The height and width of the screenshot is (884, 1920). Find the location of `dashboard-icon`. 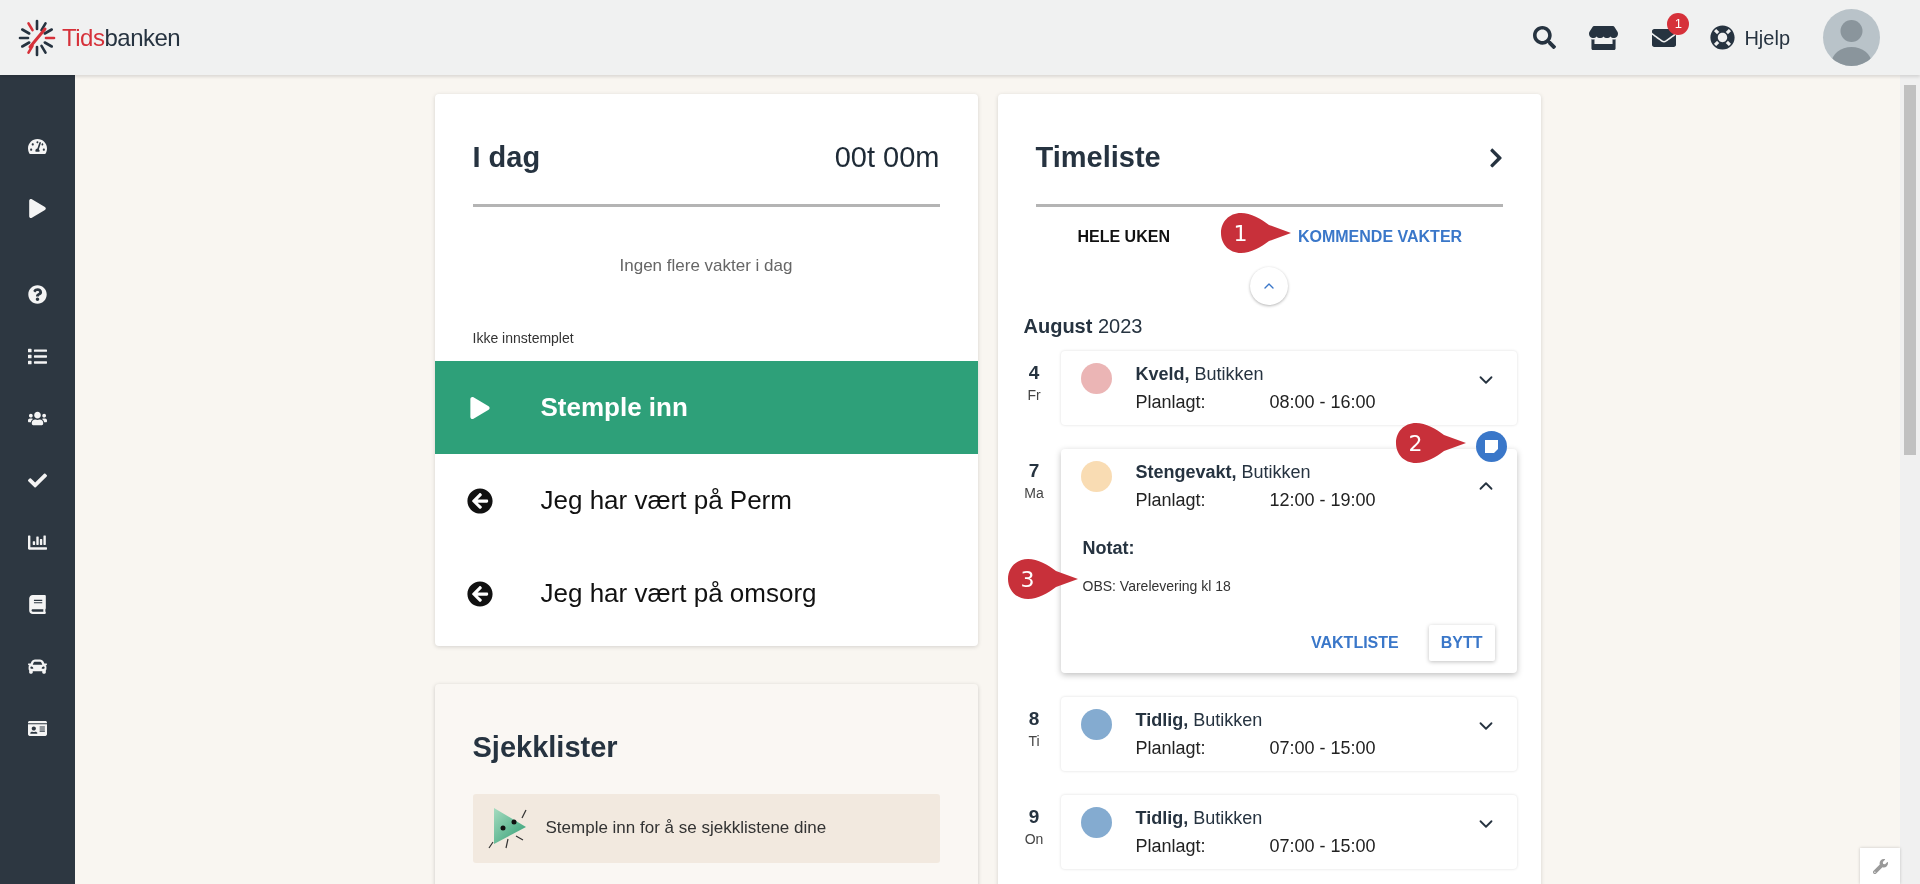

dashboard-icon is located at coordinates (37, 146).